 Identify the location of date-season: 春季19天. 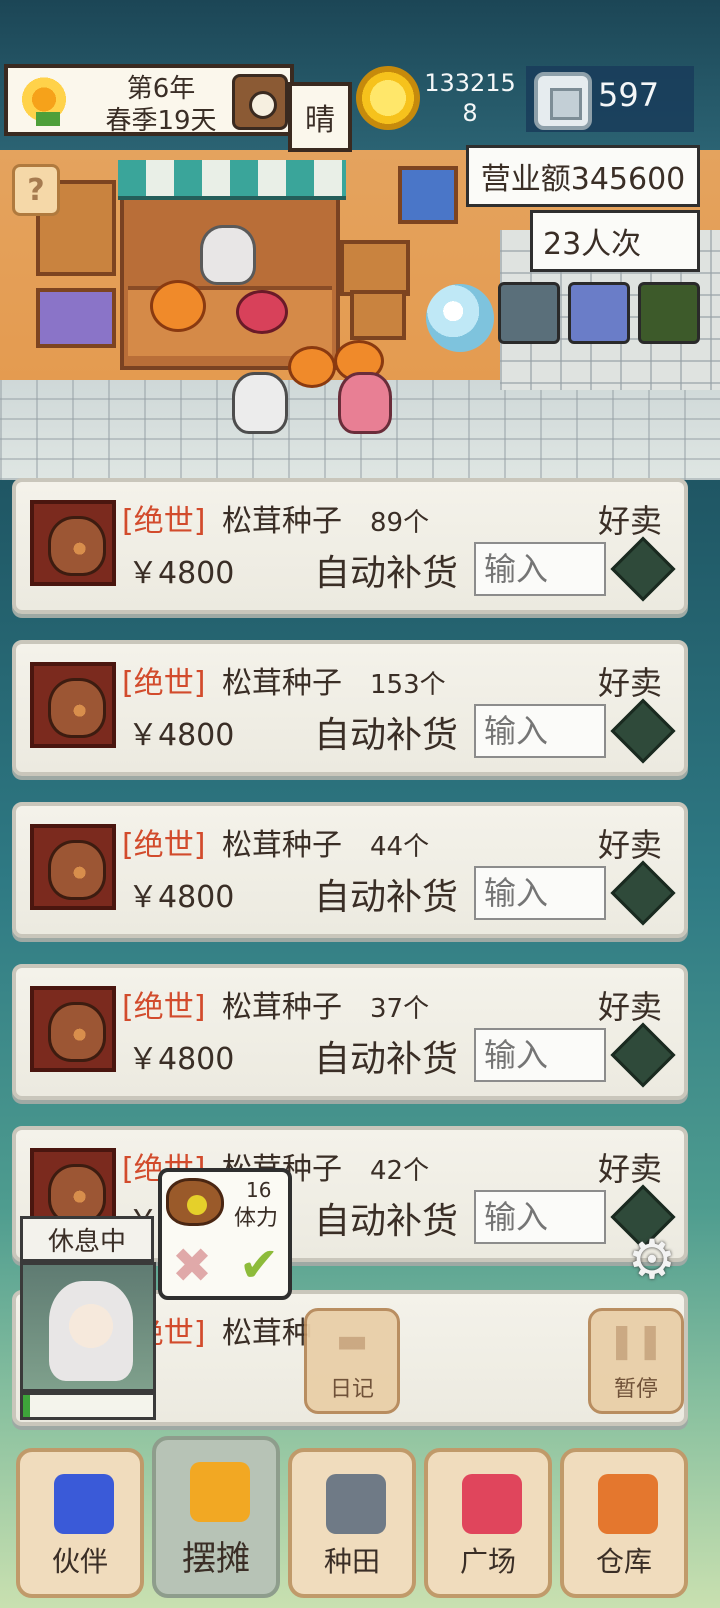
(161, 121).